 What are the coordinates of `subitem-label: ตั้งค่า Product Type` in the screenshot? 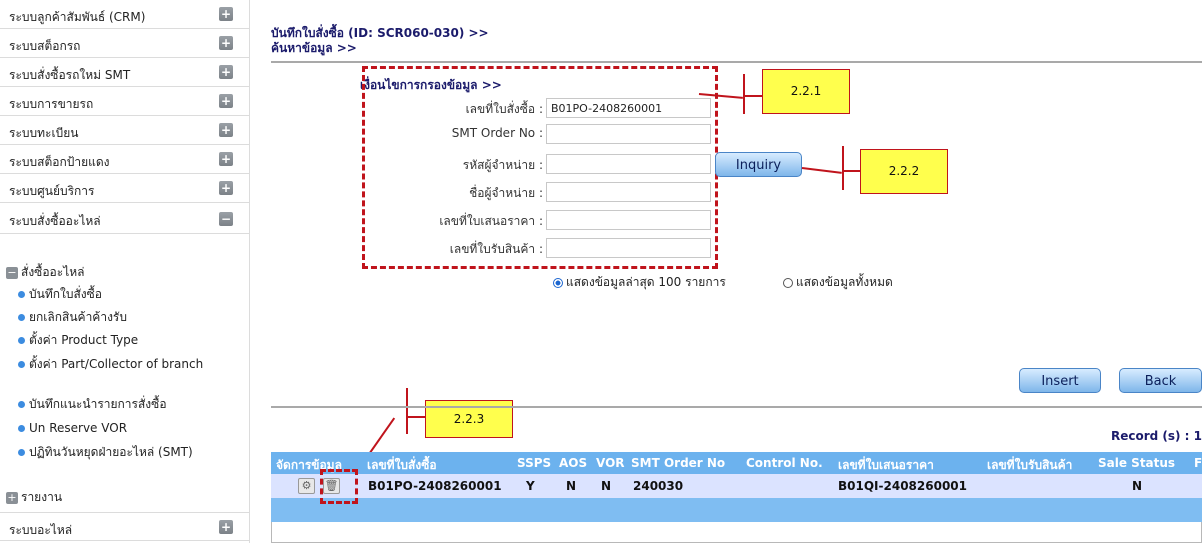 It's located at (84, 340).